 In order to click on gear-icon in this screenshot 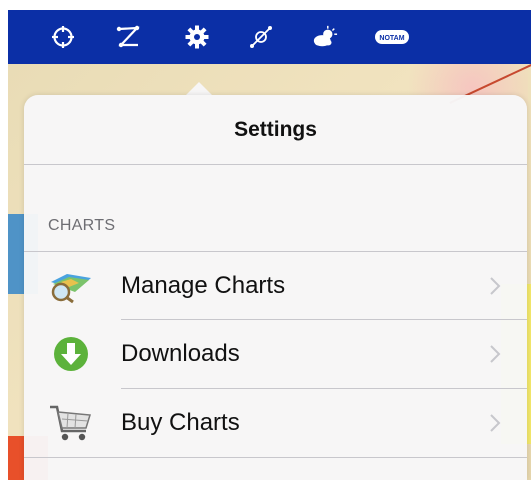, I will do `click(197, 37)`.